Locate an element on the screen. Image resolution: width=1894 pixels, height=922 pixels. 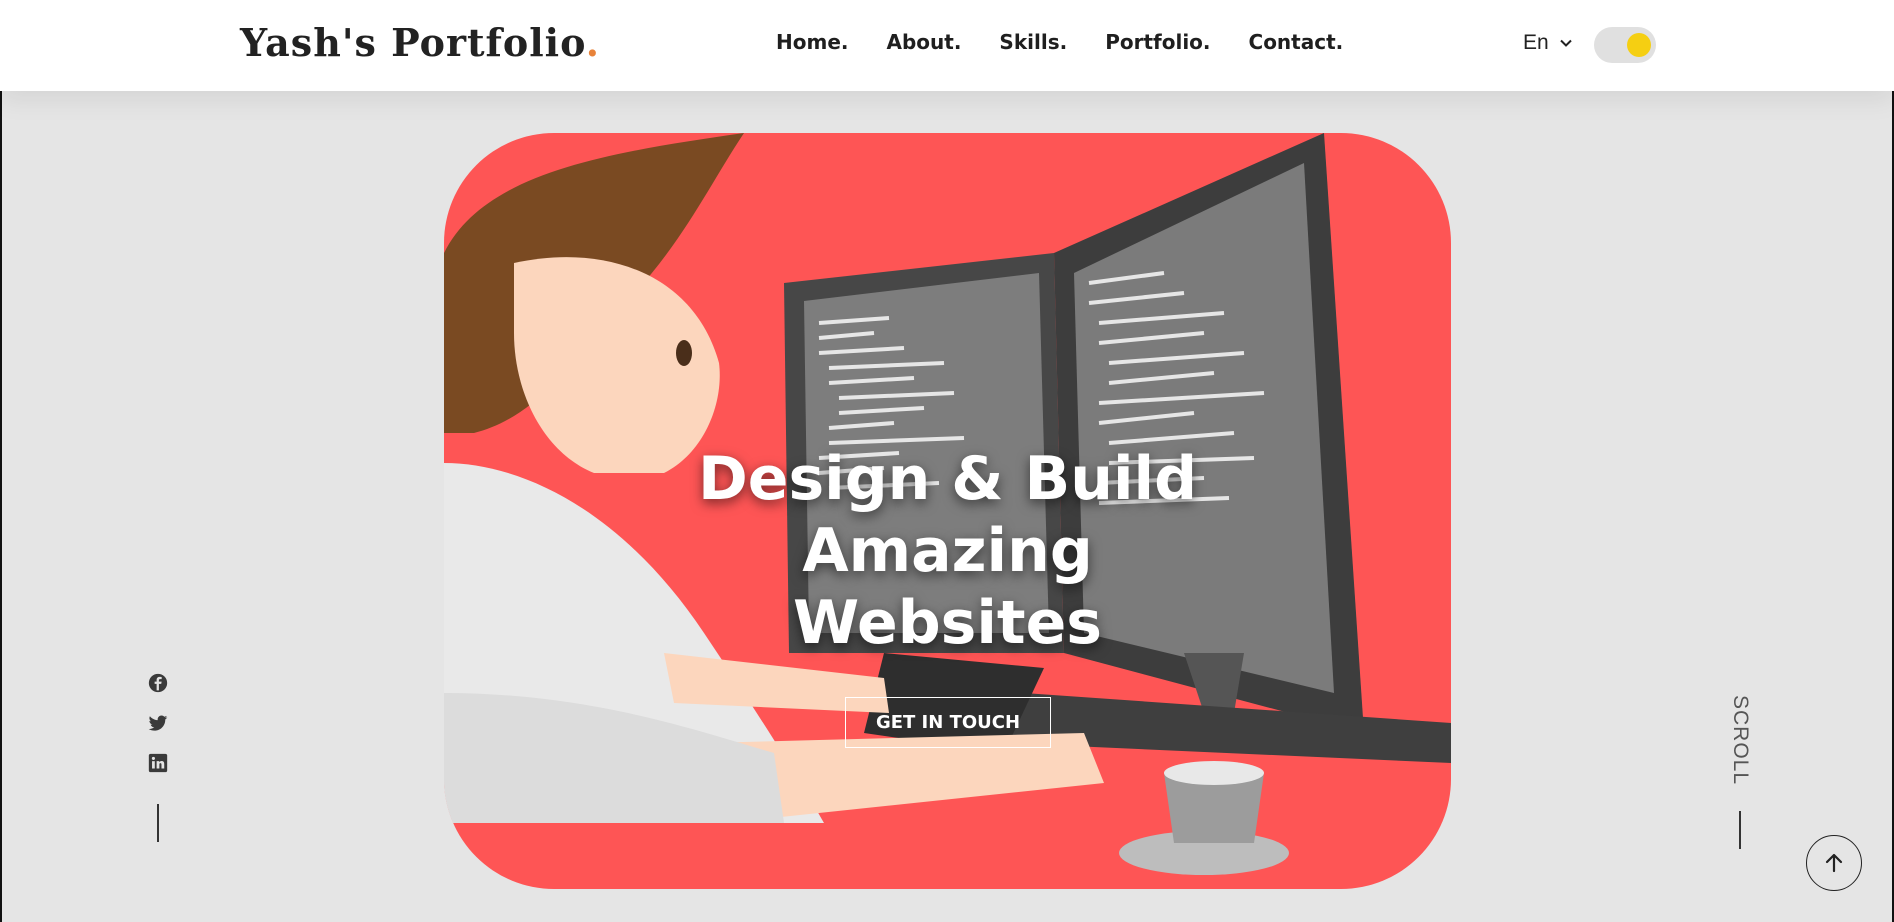
linkedin-icon is located at coordinates (158, 763).